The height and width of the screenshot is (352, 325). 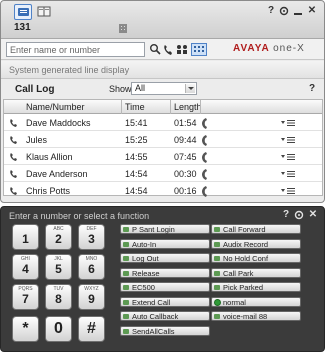 What do you see at coordinates (162, 70) in the screenshot?
I see `line-display-bar: System generated line display` at bounding box center [162, 70].